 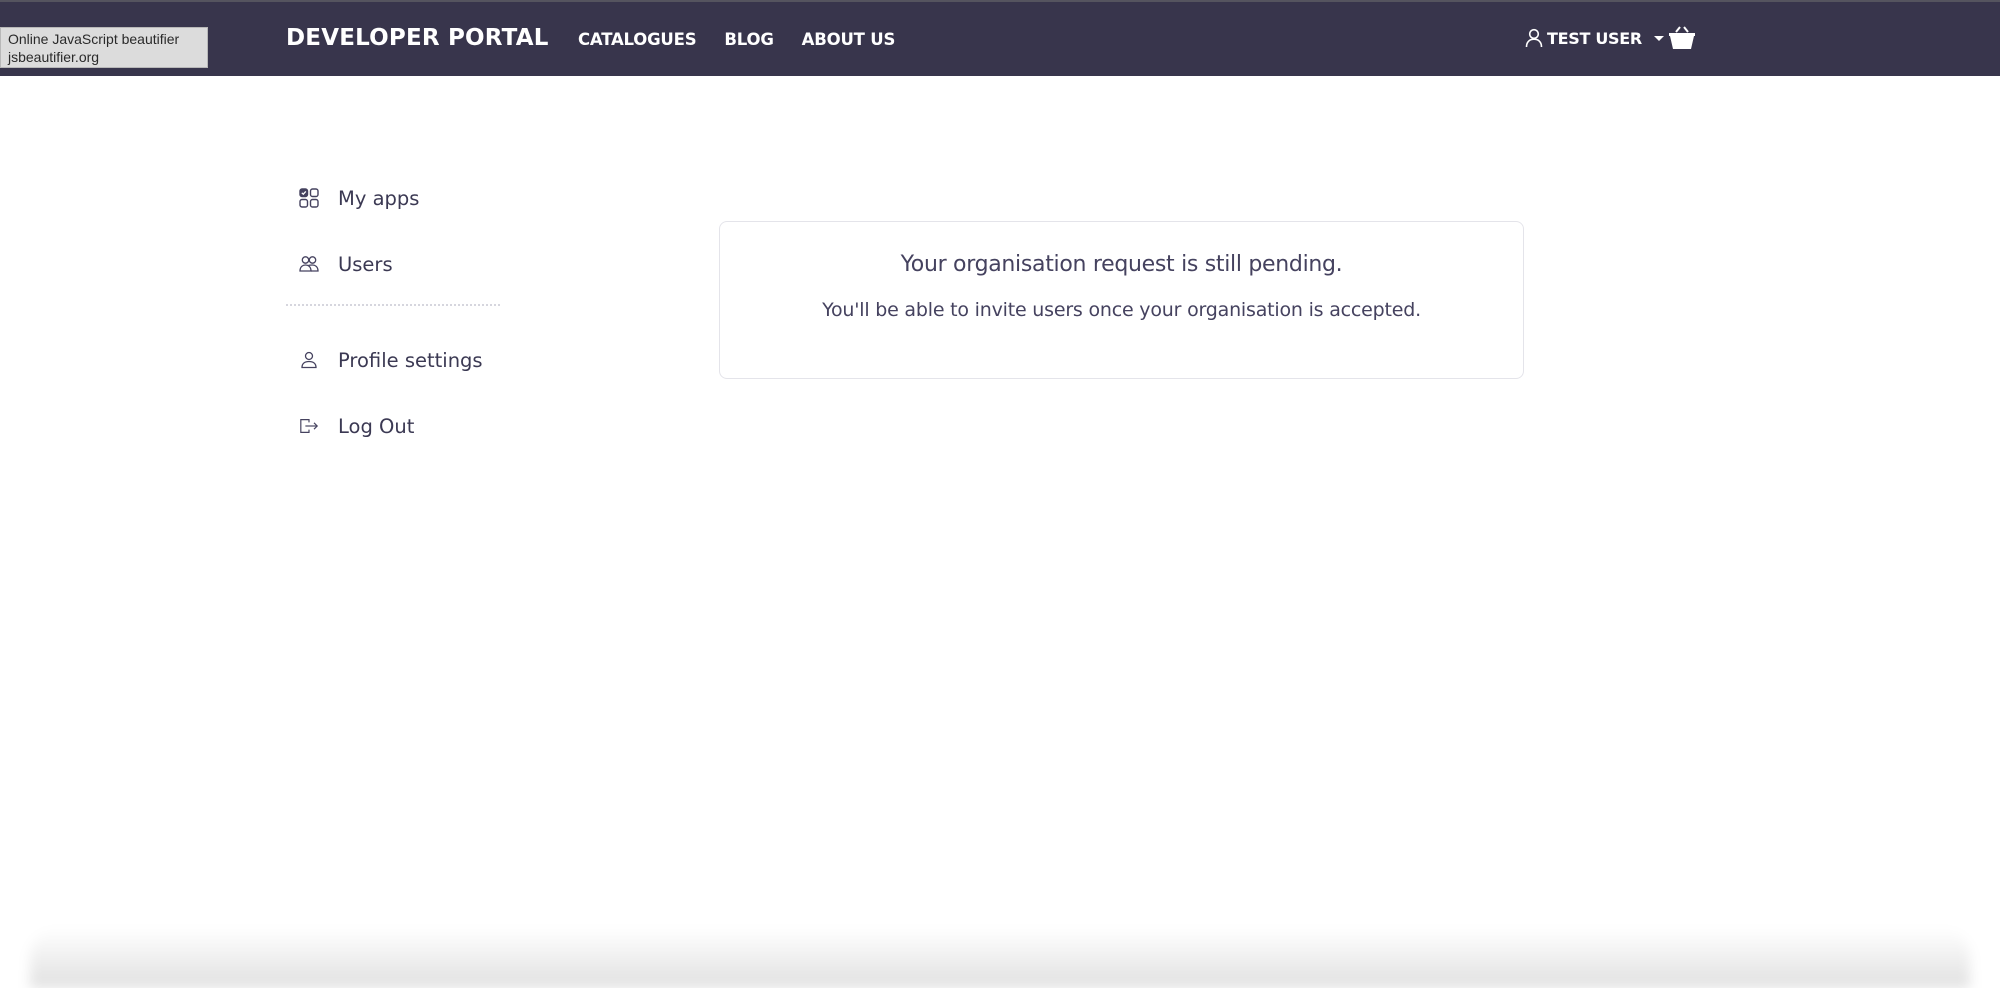 I want to click on user-menu-dropdown: TEST USER, so click(x=1594, y=38).